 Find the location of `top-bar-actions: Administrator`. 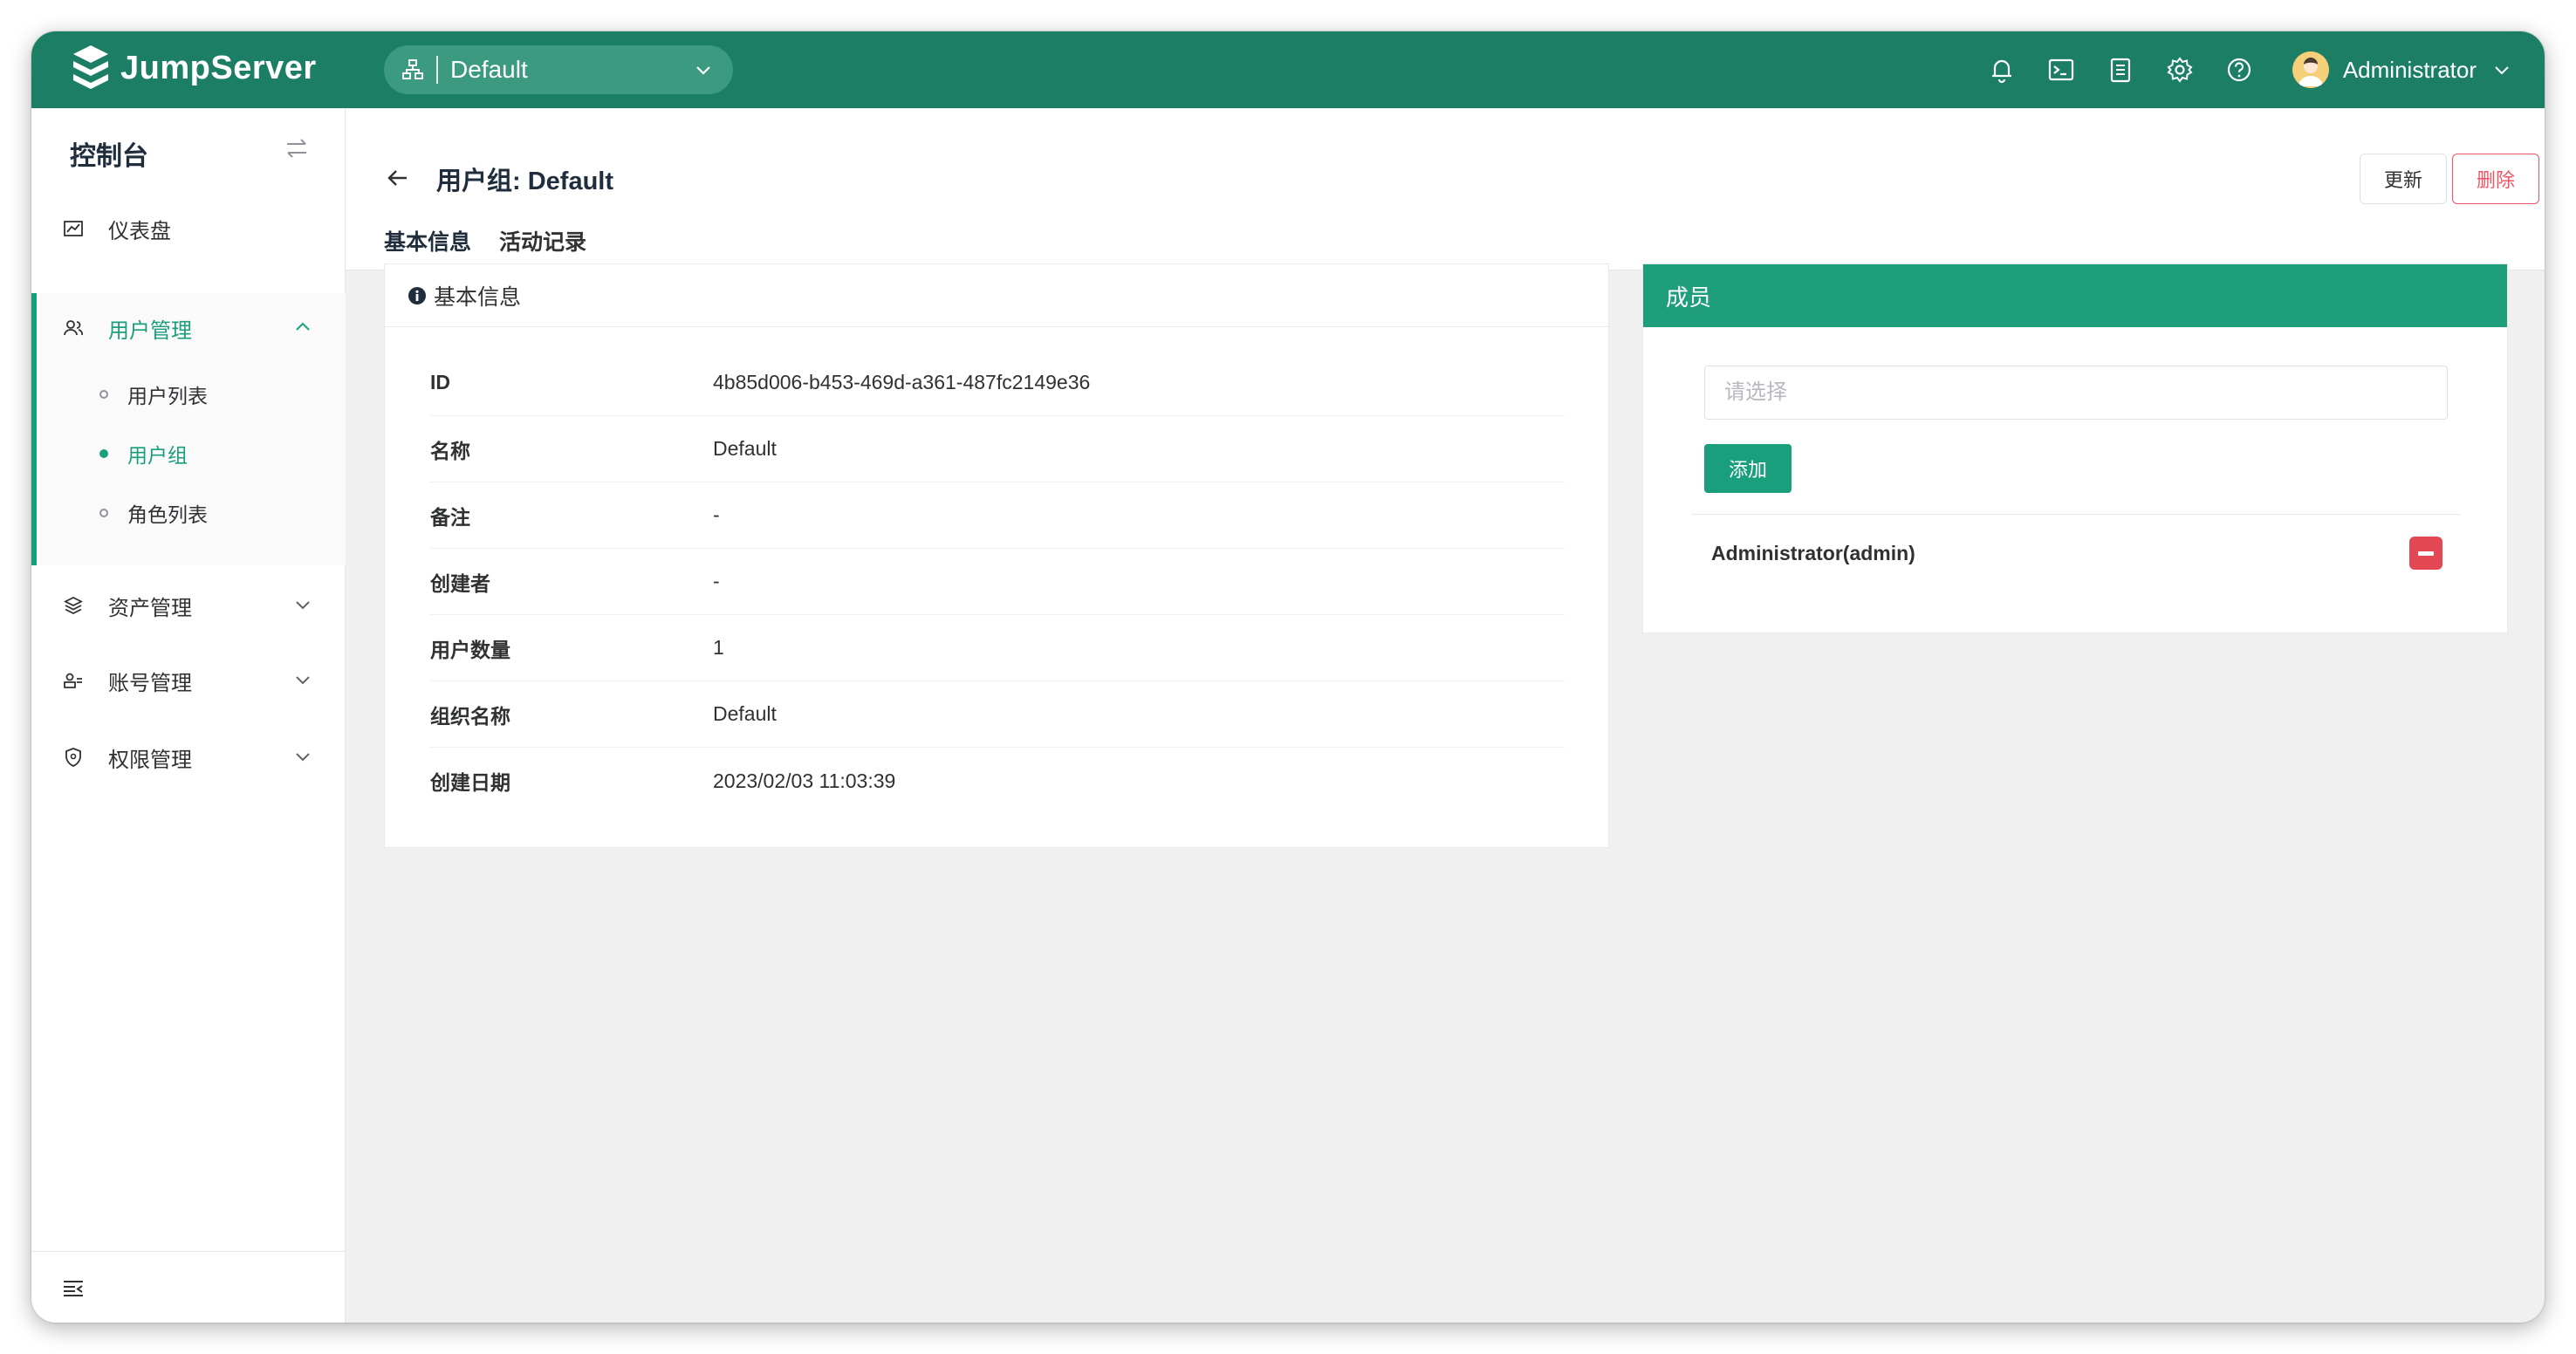

top-bar-actions: Administrator is located at coordinates (2266, 69).